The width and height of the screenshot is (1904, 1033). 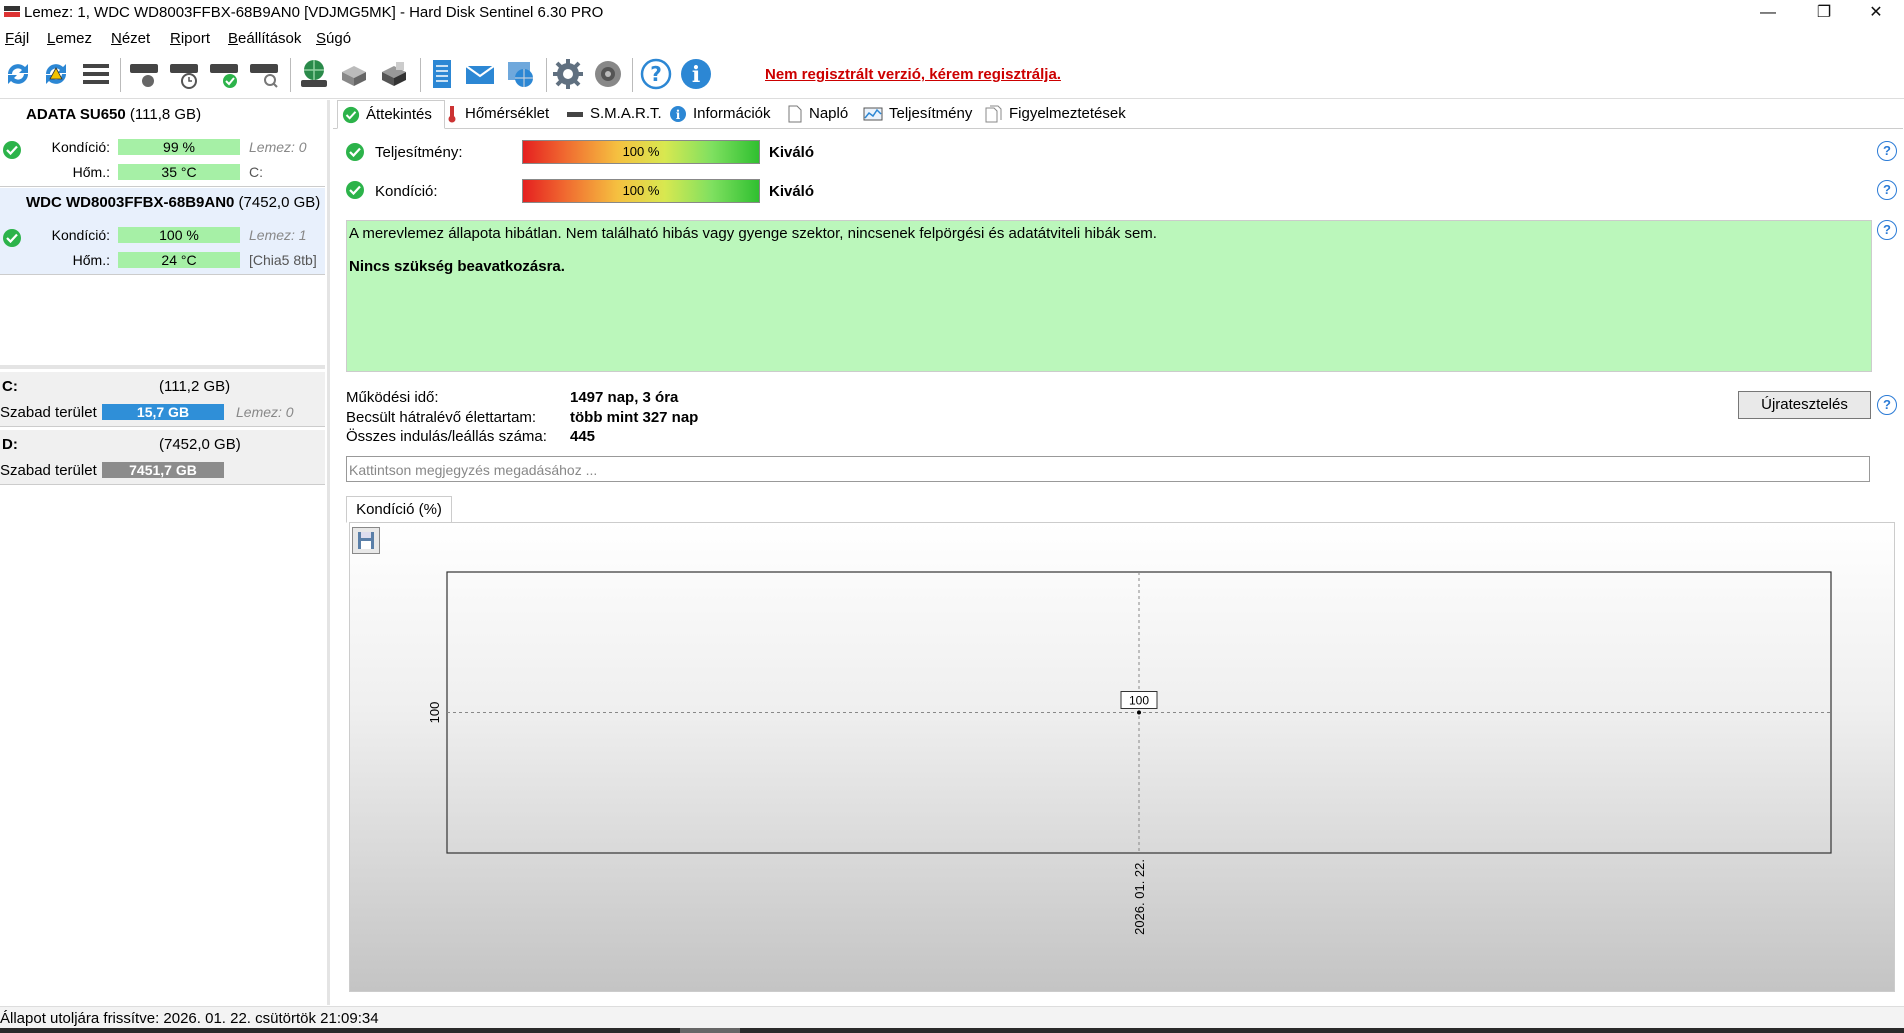 I want to click on thermometer-icon, so click(x=452, y=114).